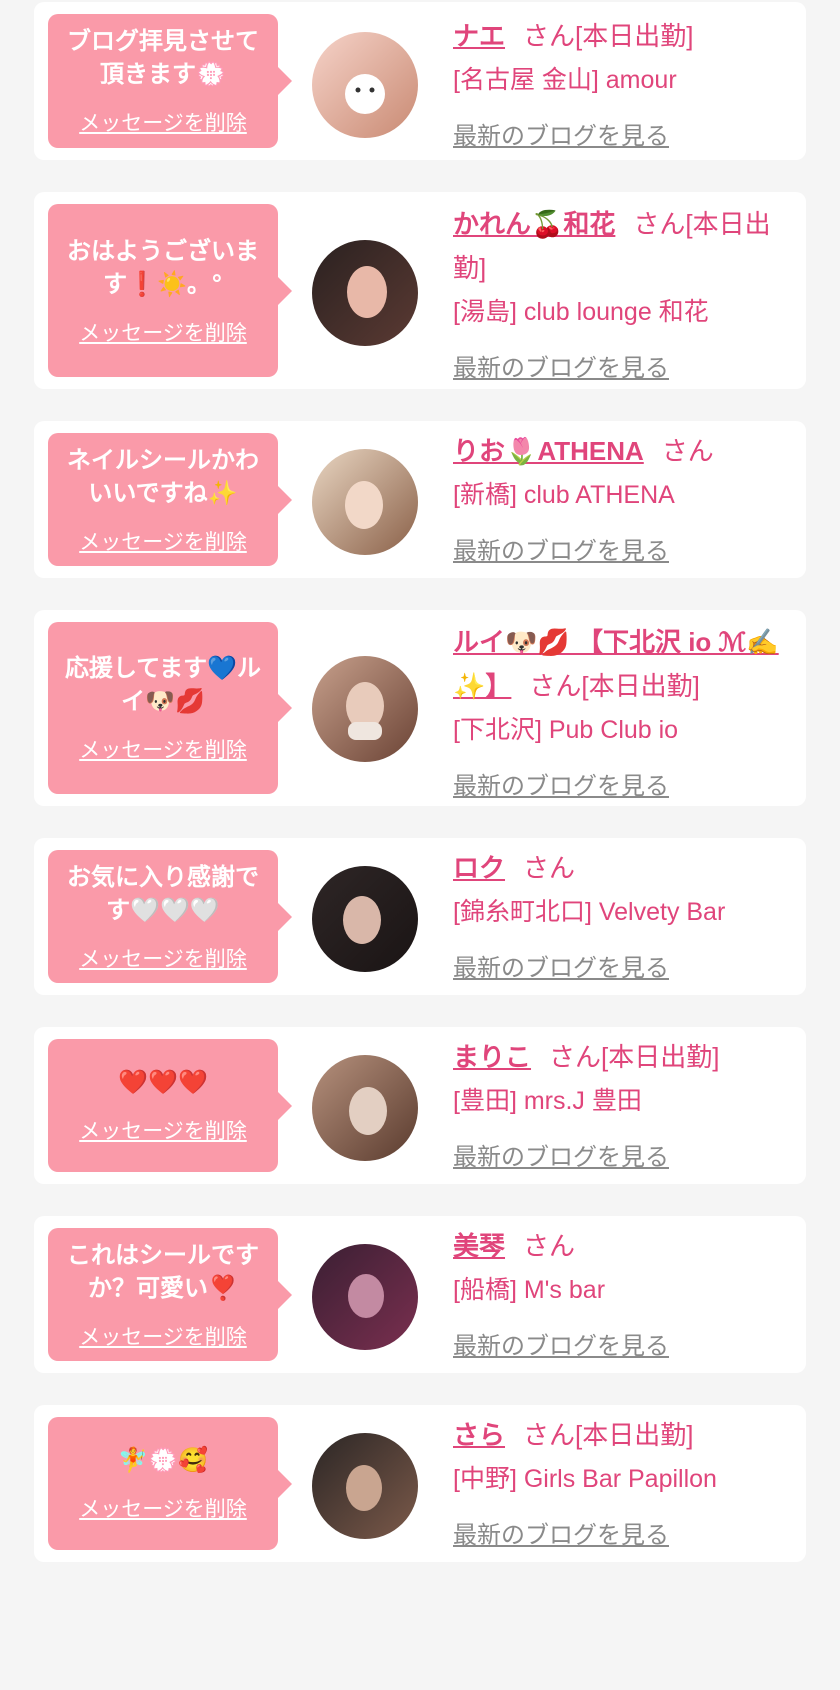  What do you see at coordinates (492, 1057) in the screenshot?
I see `cast-name-link: まりこ` at bounding box center [492, 1057].